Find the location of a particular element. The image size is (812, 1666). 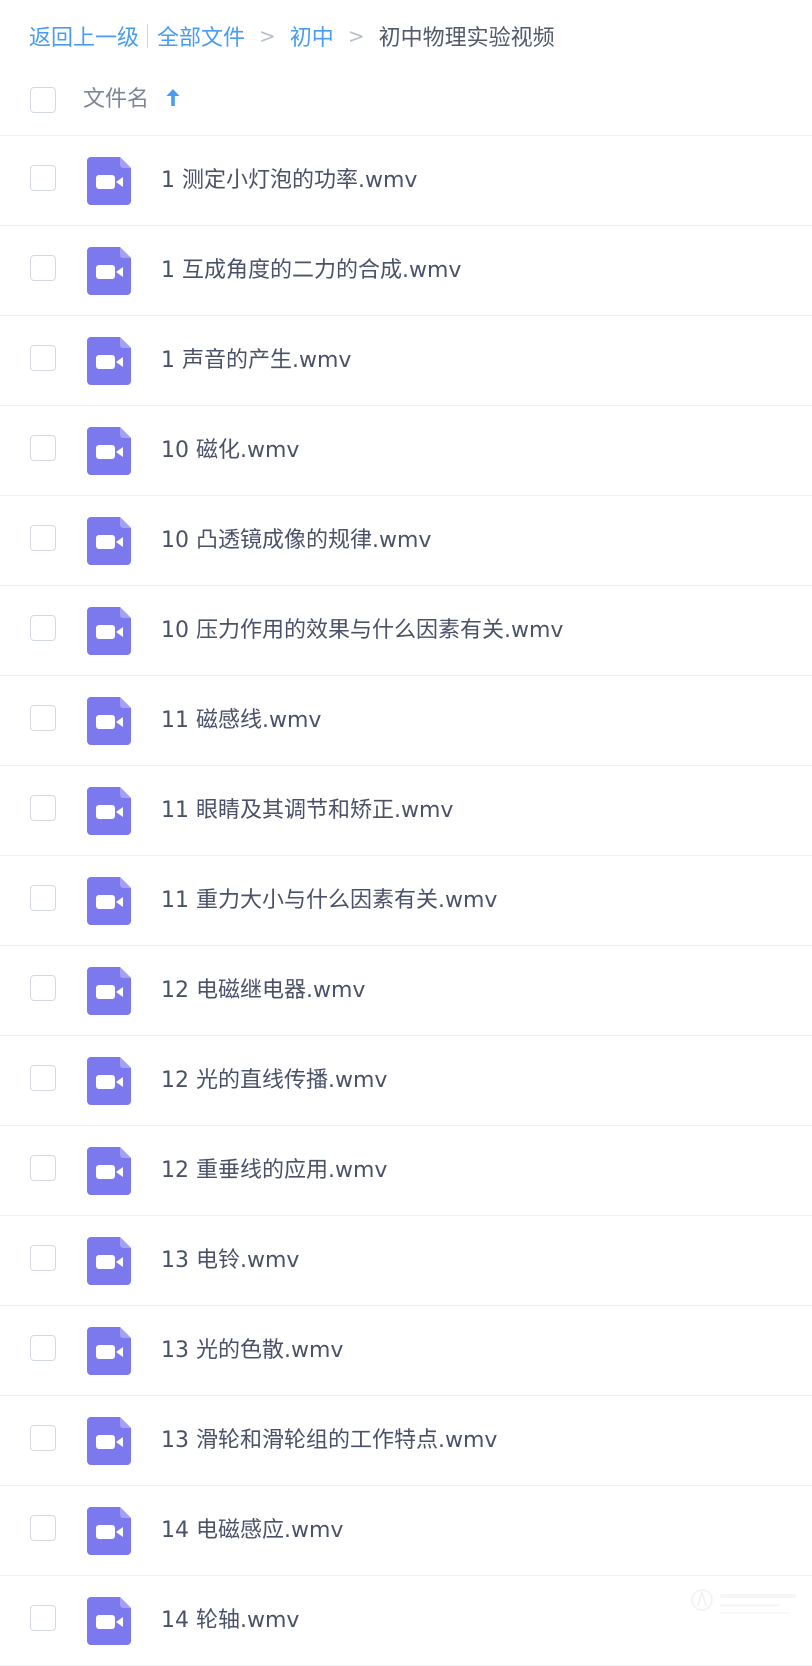

file-name: 11 磁感线.wmv is located at coordinates (241, 720).